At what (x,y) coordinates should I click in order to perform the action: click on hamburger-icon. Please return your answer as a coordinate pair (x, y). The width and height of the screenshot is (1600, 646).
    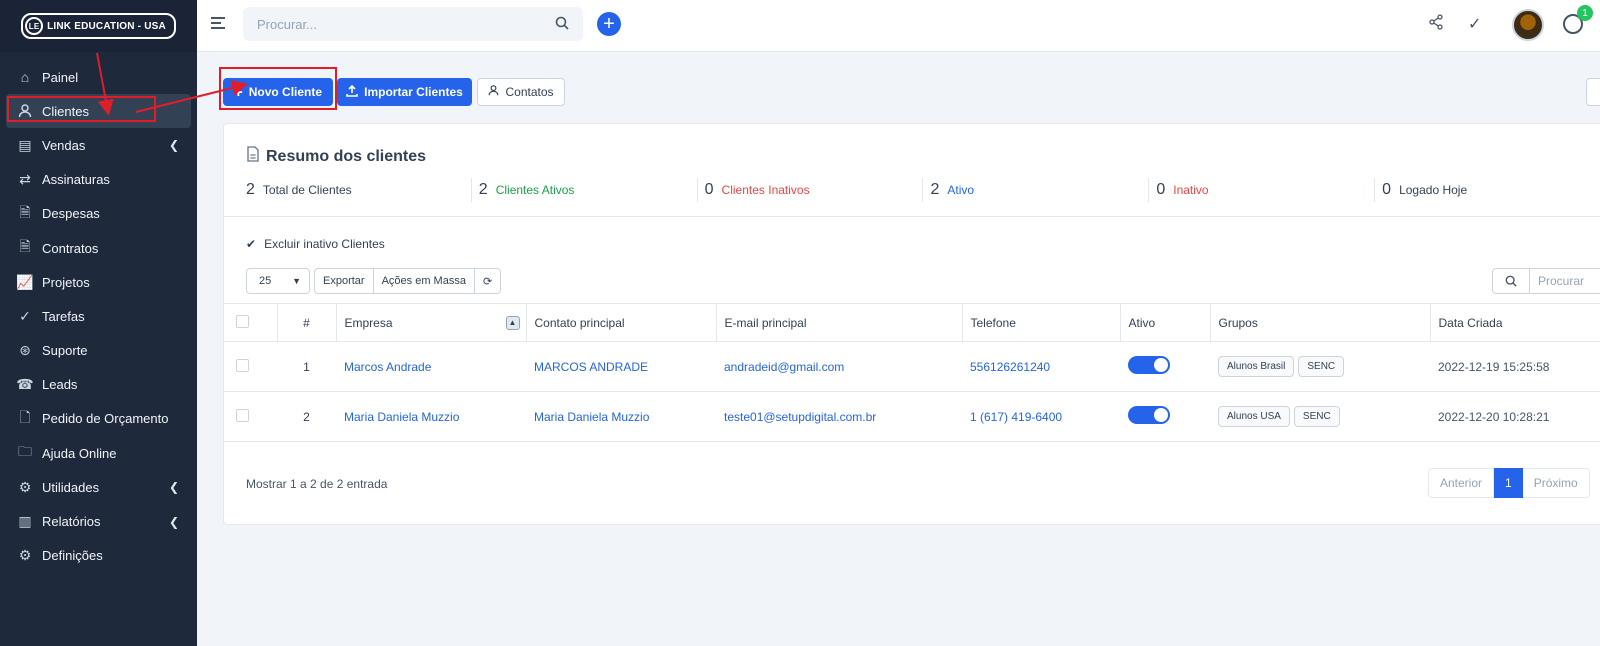
    Looking at the image, I should click on (218, 24).